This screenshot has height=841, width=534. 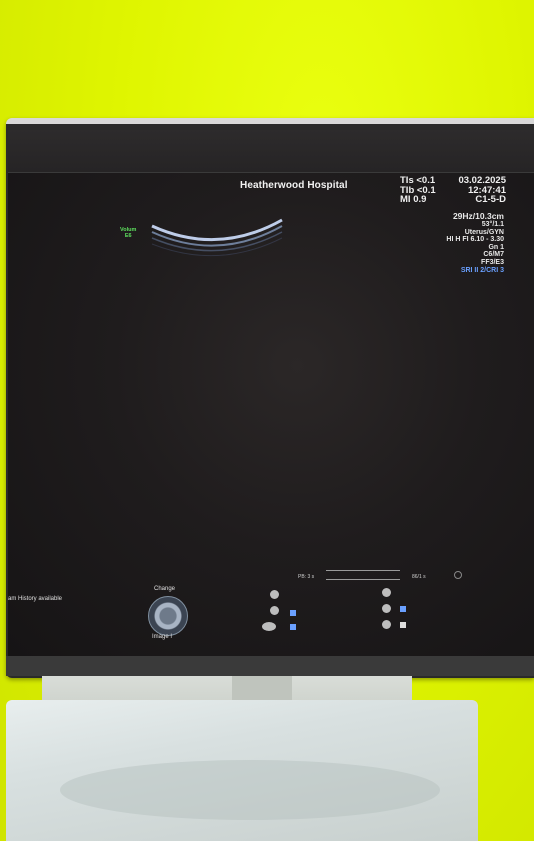 I want to click on date-time: 03.02.2025 12:47:41 C1-5-D, so click(x=482, y=190).